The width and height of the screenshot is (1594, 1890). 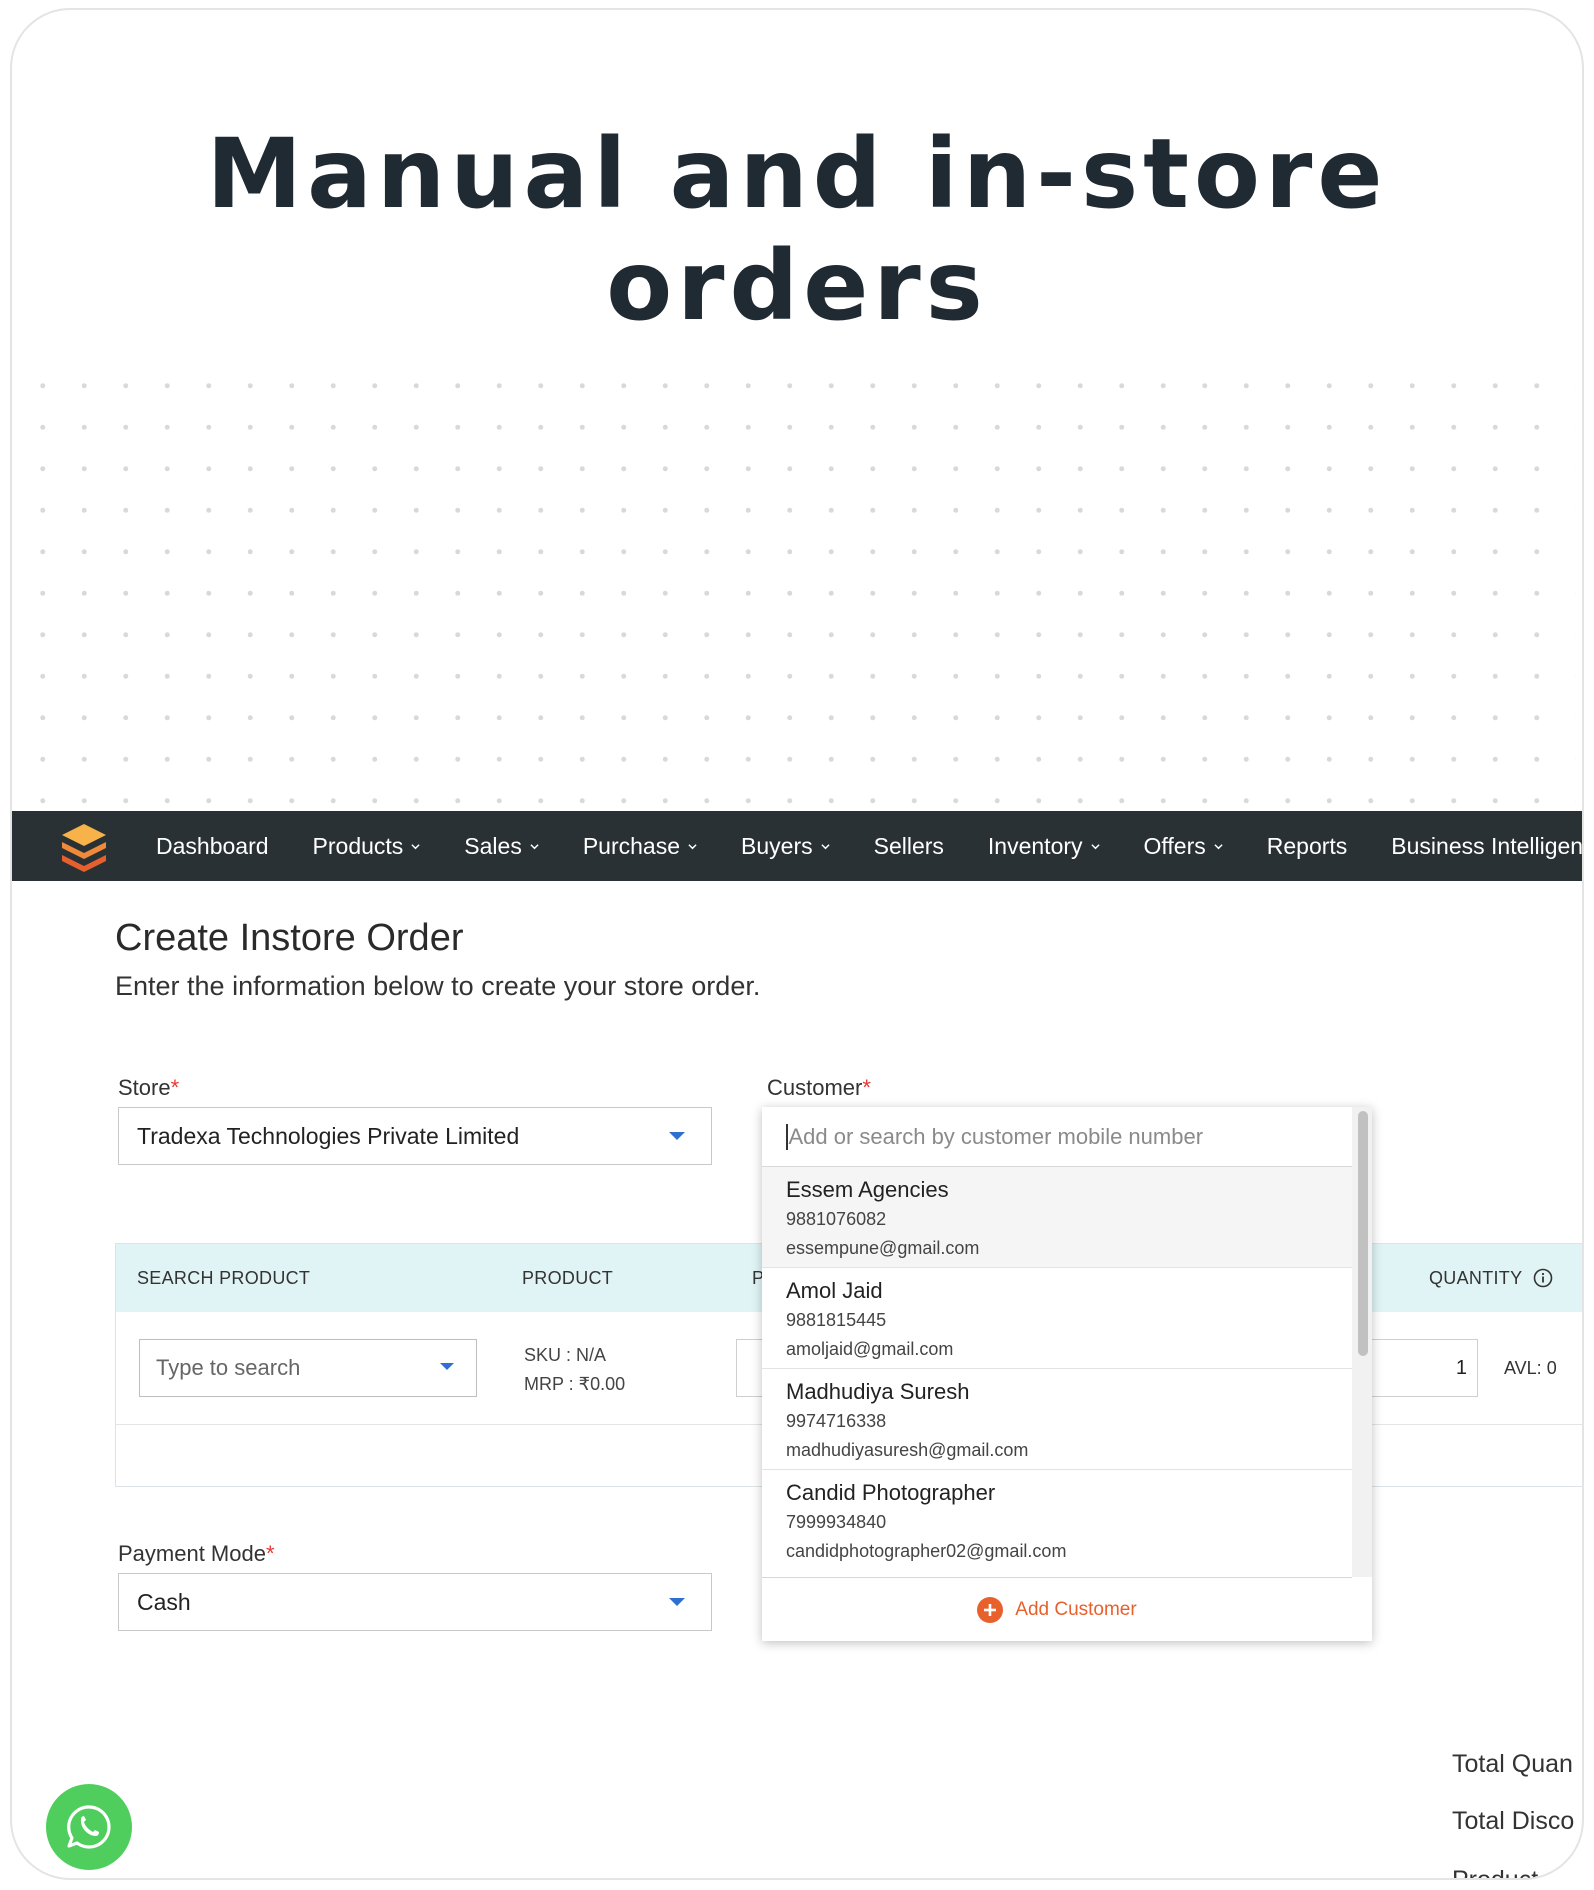 What do you see at coordinates (990, 1609) in the screenshot?
I see `plus-circle-icon` at bounding box center [990, 1609].